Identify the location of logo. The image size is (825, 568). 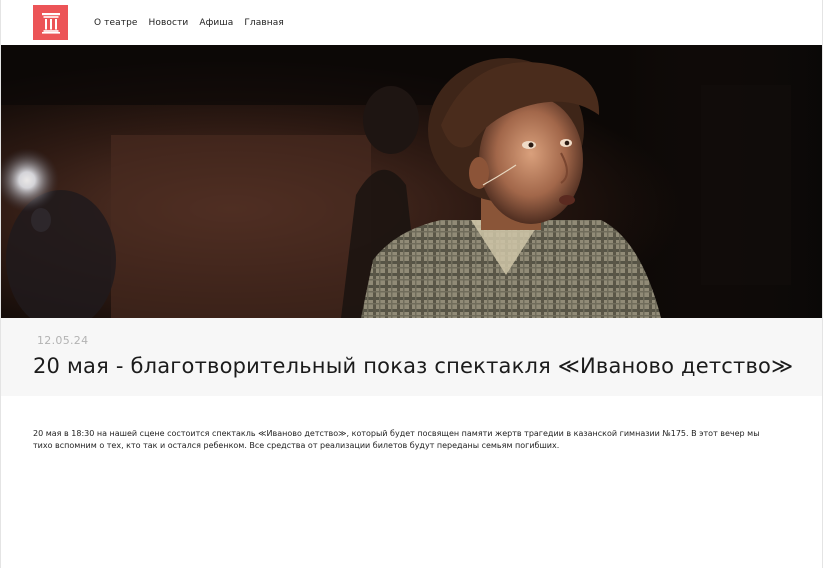
(50, 22).